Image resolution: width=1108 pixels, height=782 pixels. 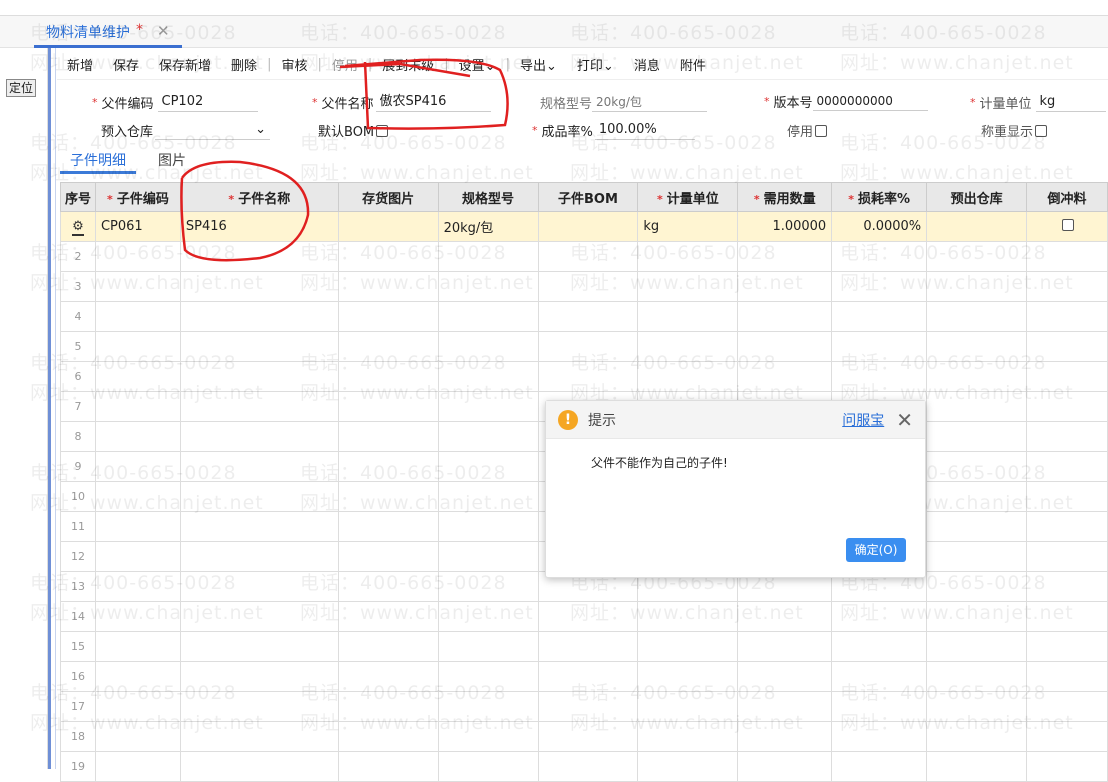 What do you see at coordinates (388, 197) in the screenshot?
I see `column-header: 存货图片` at bounding box center [388, 197].